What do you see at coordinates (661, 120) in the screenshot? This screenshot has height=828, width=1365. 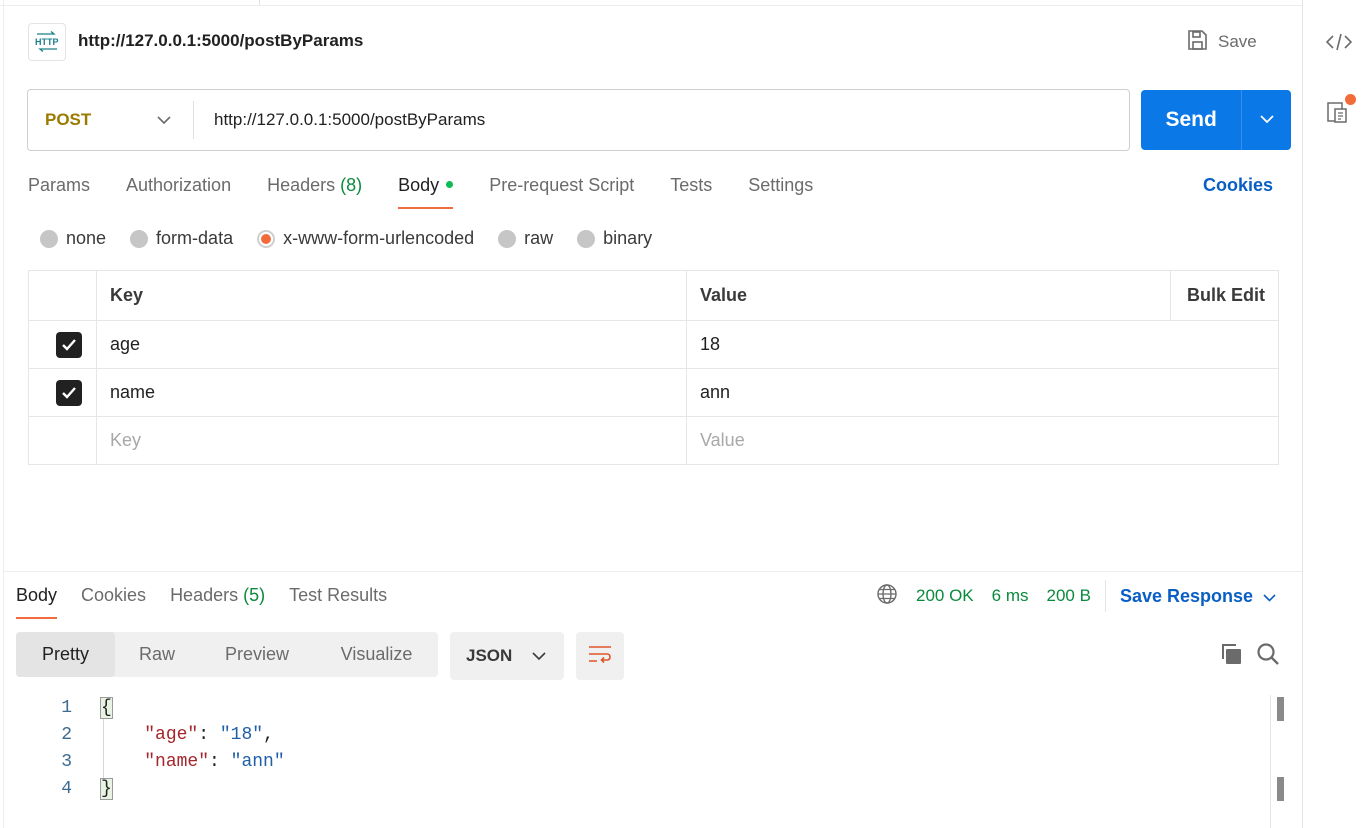 I see `url-input` at bounding box center [661, 120].